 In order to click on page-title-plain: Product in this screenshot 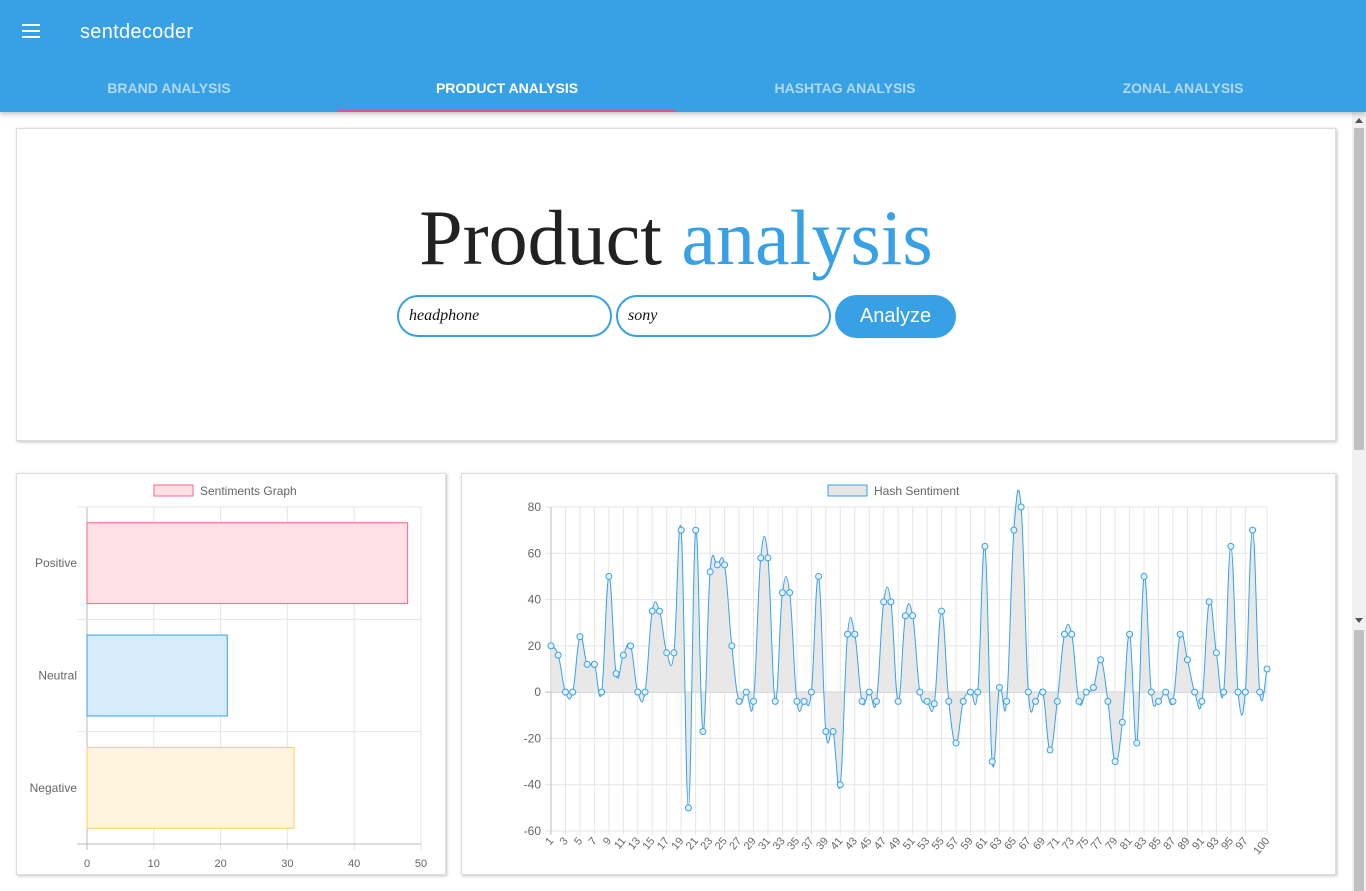, I will do `click(540, 237)`.